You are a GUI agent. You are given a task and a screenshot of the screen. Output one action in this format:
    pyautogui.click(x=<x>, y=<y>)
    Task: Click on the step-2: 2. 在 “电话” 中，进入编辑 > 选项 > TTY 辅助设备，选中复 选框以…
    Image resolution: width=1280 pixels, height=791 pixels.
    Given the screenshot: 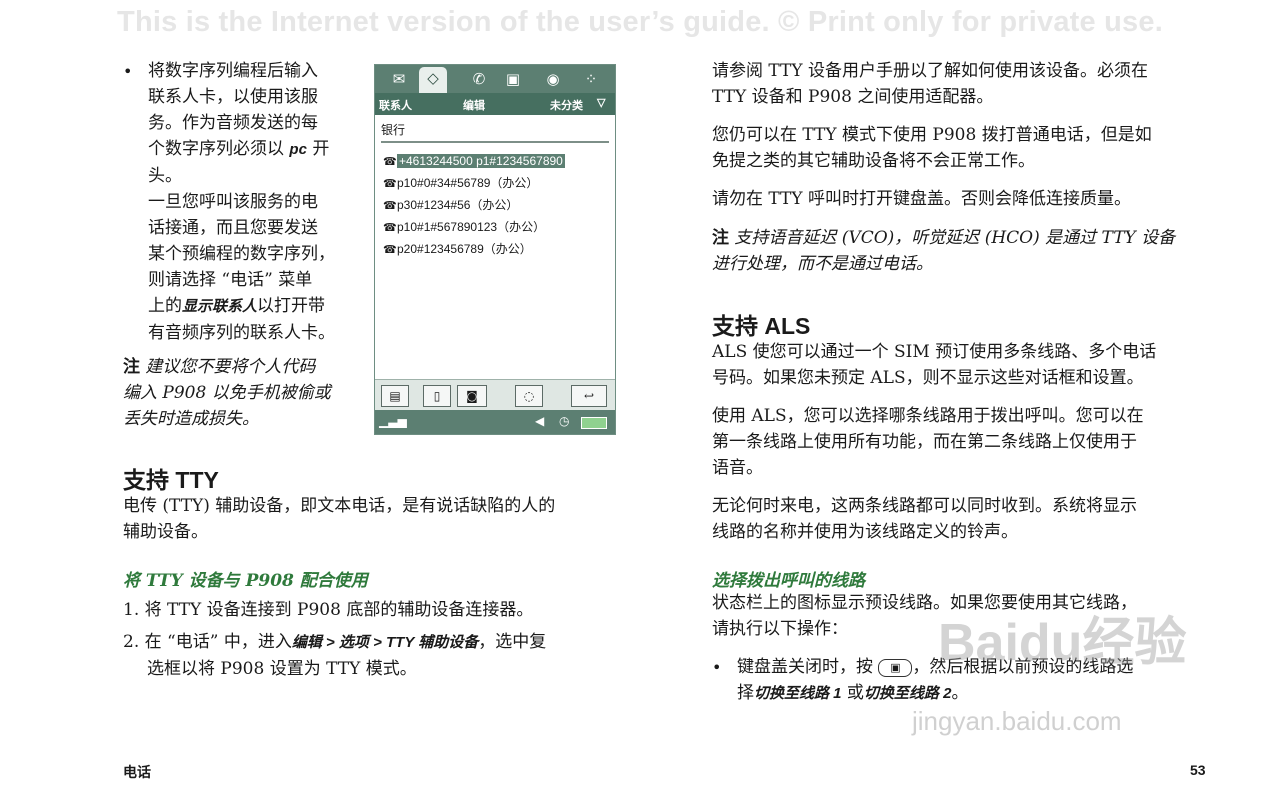 What is the action you would take?
    pyautogui.click(x=335, y=655)
    